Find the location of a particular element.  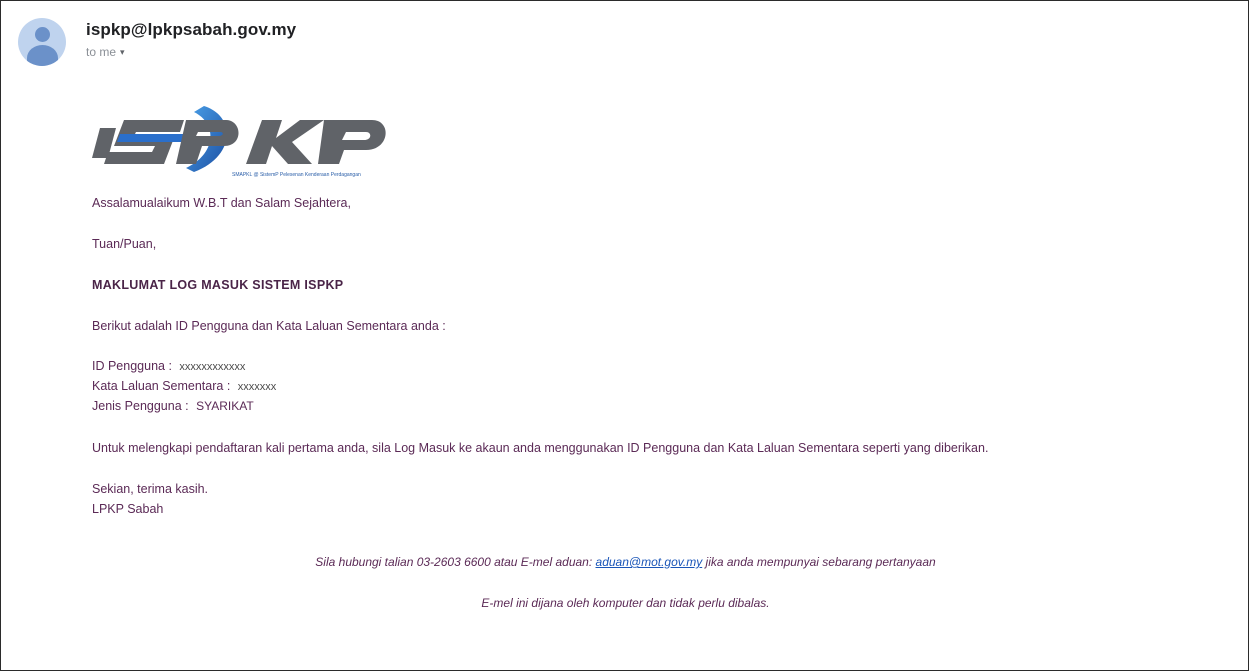

avatar-body is located at coordinates (42, 55).